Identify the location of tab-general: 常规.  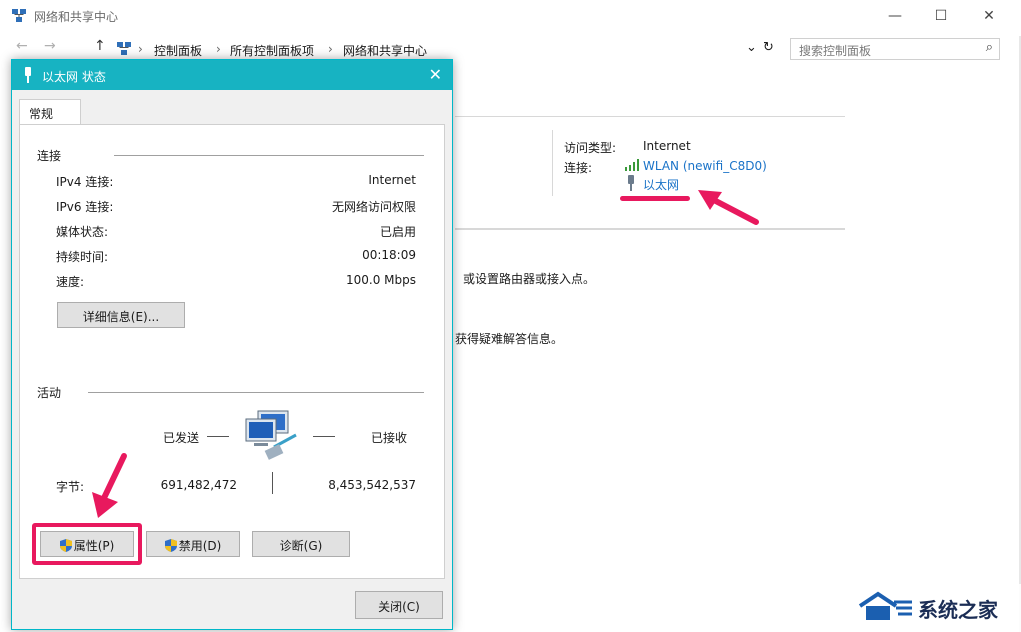
(50, 112).